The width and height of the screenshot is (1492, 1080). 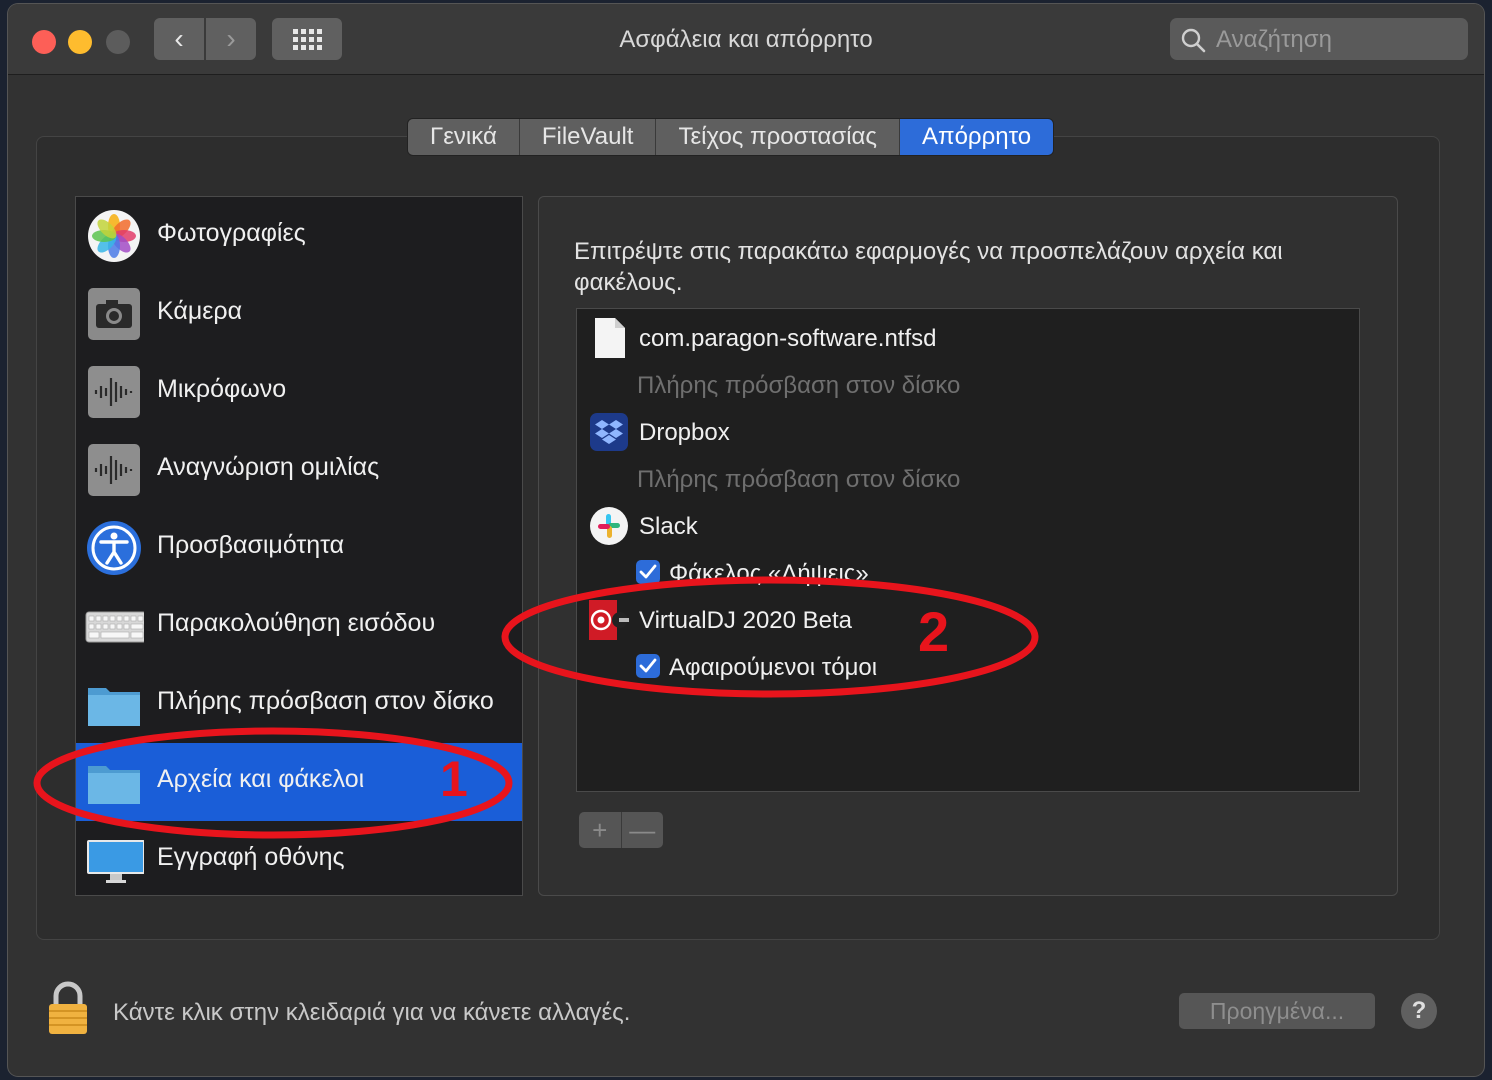 I want to click on list-item: Dropbox, so click(x=968, y=432).